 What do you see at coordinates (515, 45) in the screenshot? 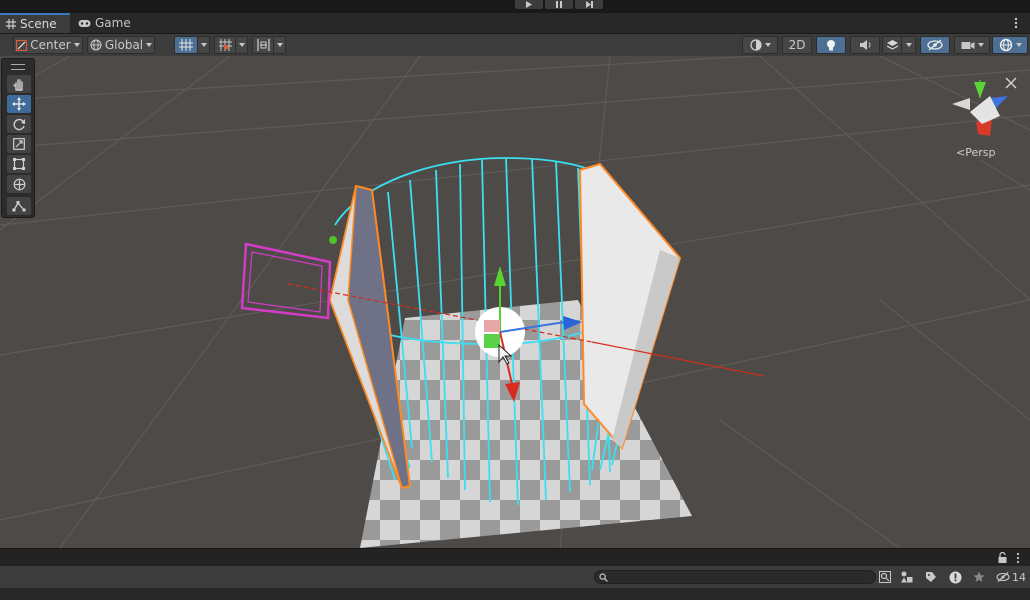
I see `scene-toolbar: Center Global 2D` at bounding box center [515, 45].